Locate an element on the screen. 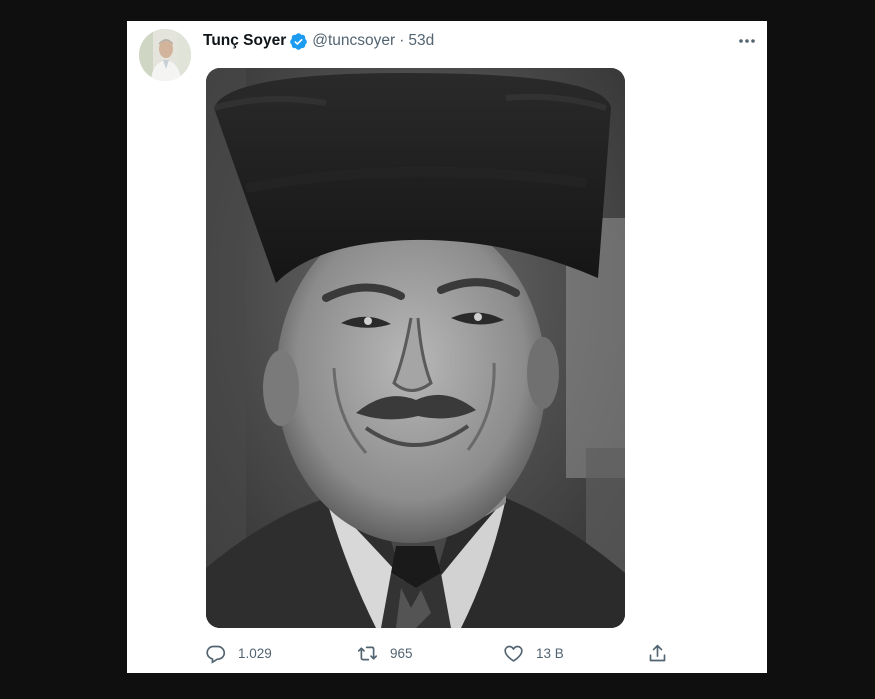  avatar-image is located at coordinates (165, 55).